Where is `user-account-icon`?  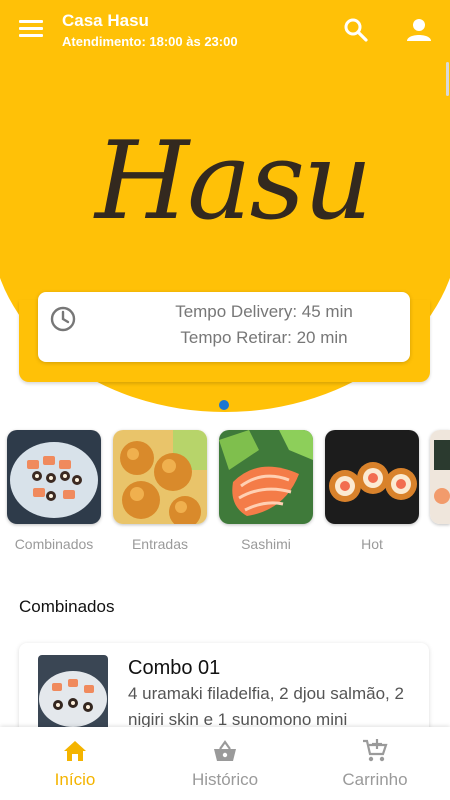
user-account-icon is located at coordinates (419, 30).